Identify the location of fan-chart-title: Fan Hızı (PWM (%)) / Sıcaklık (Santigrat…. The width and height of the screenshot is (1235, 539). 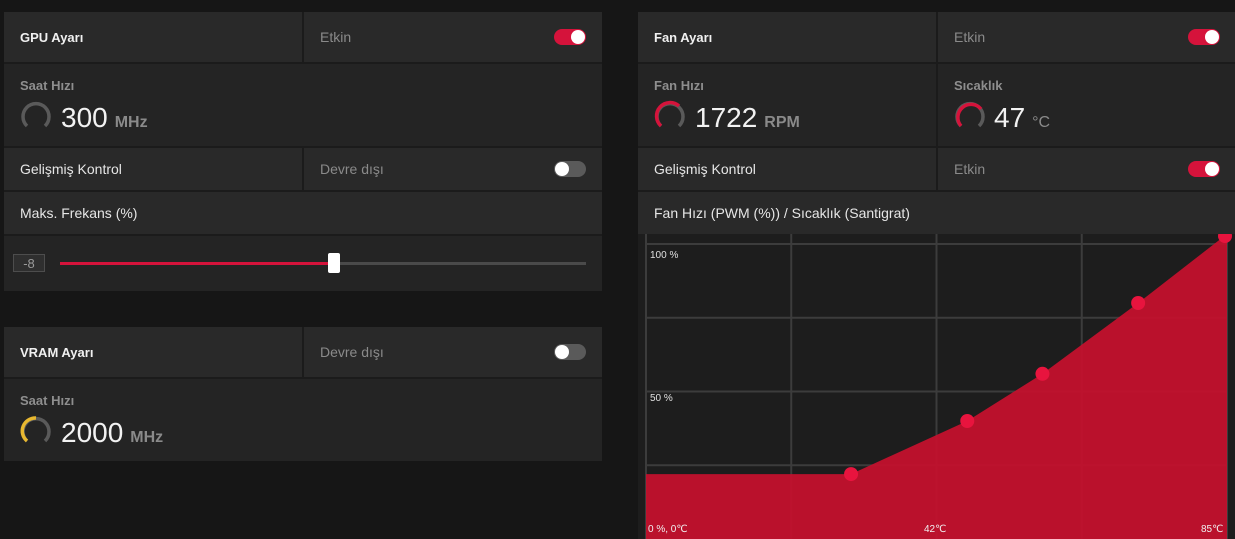
(782, 213).